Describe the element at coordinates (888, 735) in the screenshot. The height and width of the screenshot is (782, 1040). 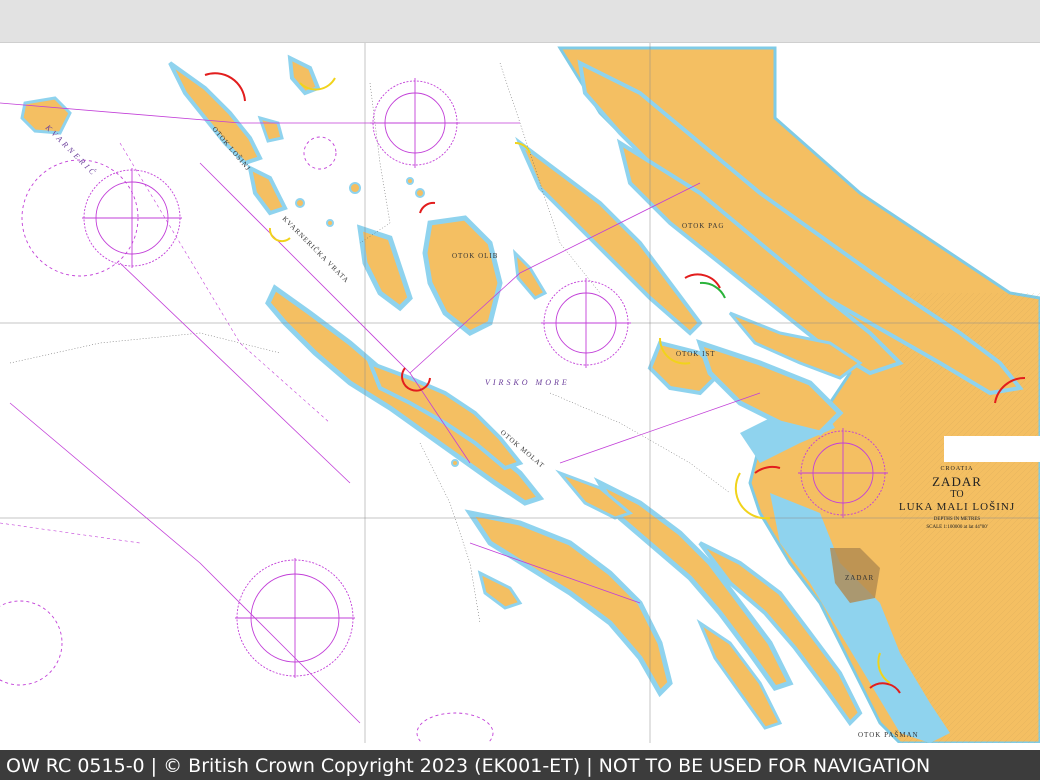
I see `label-otok-pasman: OTOK PAŠMAN` at that location.